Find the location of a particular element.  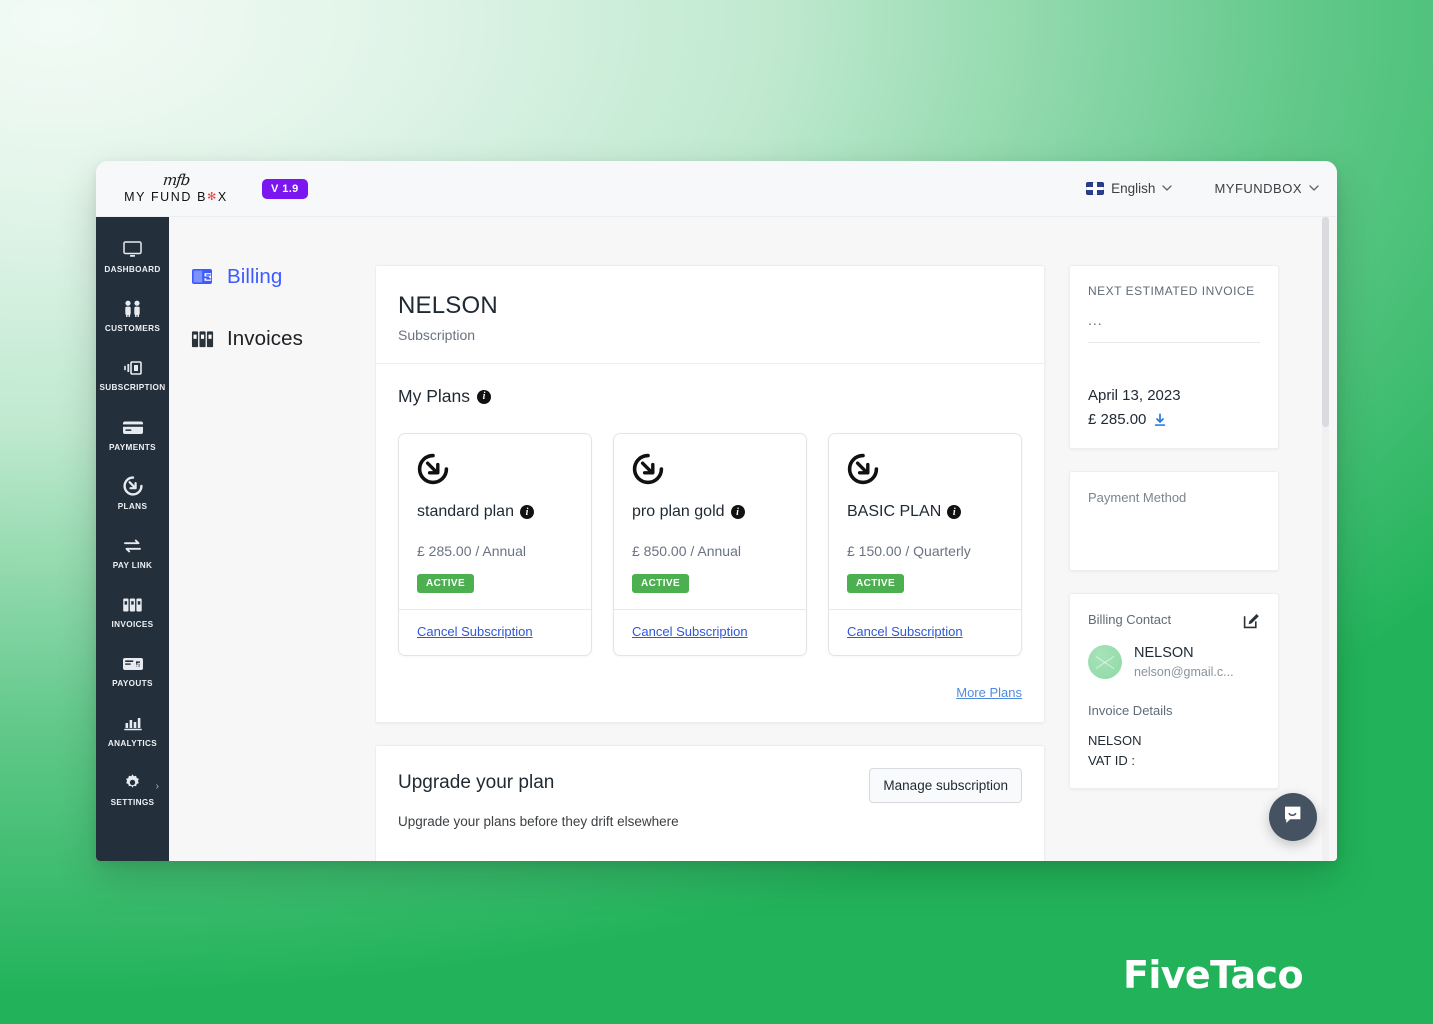

plan-card-body: pro plan gold i £ 850.00 / Annual ACTIVE is located at coordinates (710, 521).